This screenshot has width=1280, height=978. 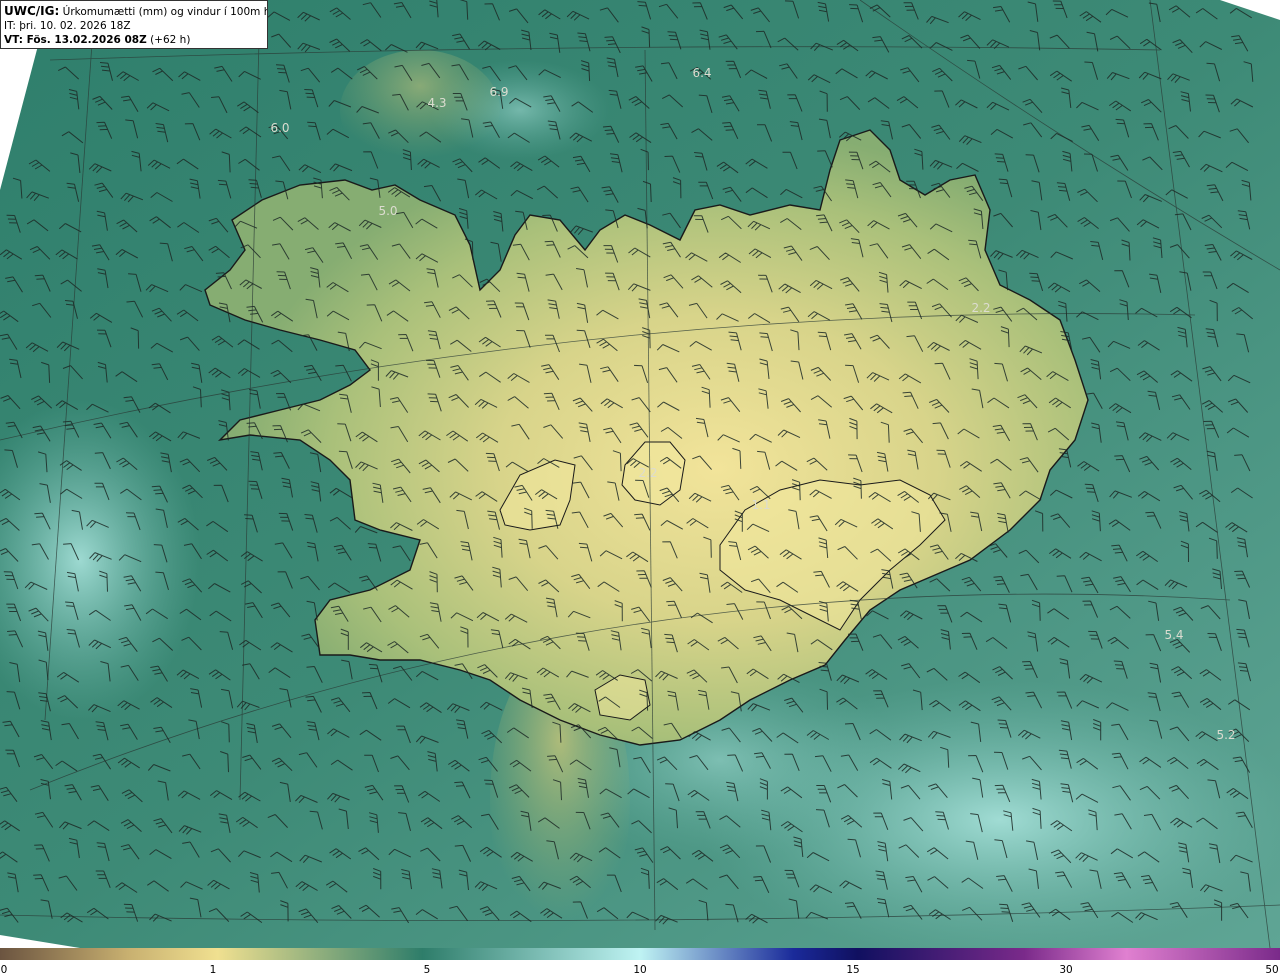 What do you see at coordinates (853, 970) in the screenshot?
I see `colorbar-tick: 15` at bounding box center [853, 970].